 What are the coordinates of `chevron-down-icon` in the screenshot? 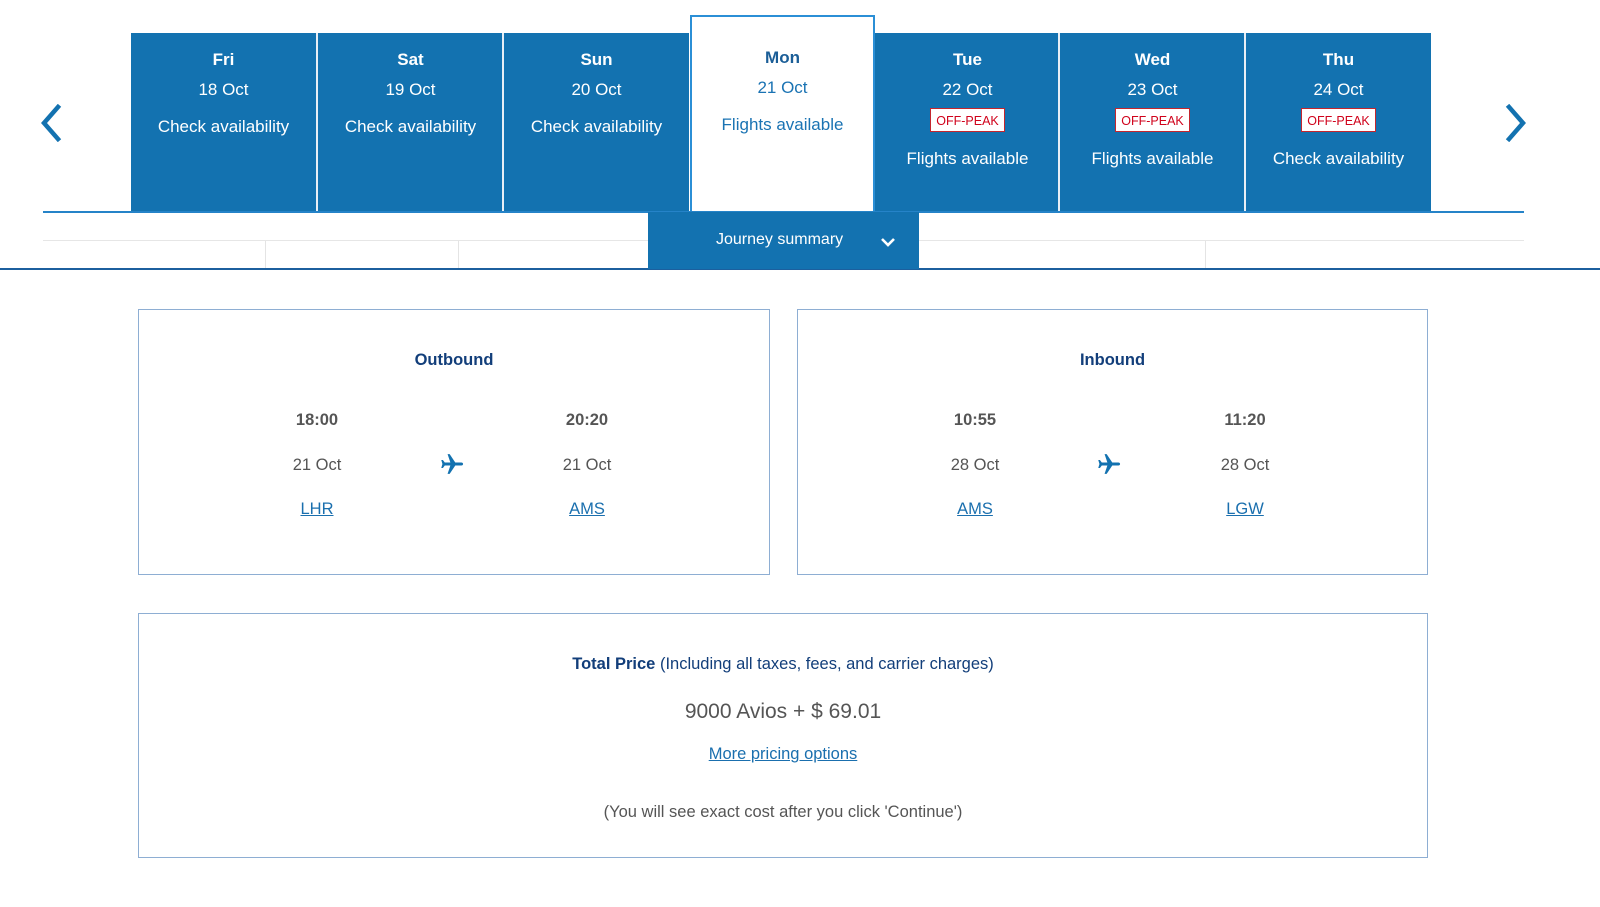 It's located at (888, 242).